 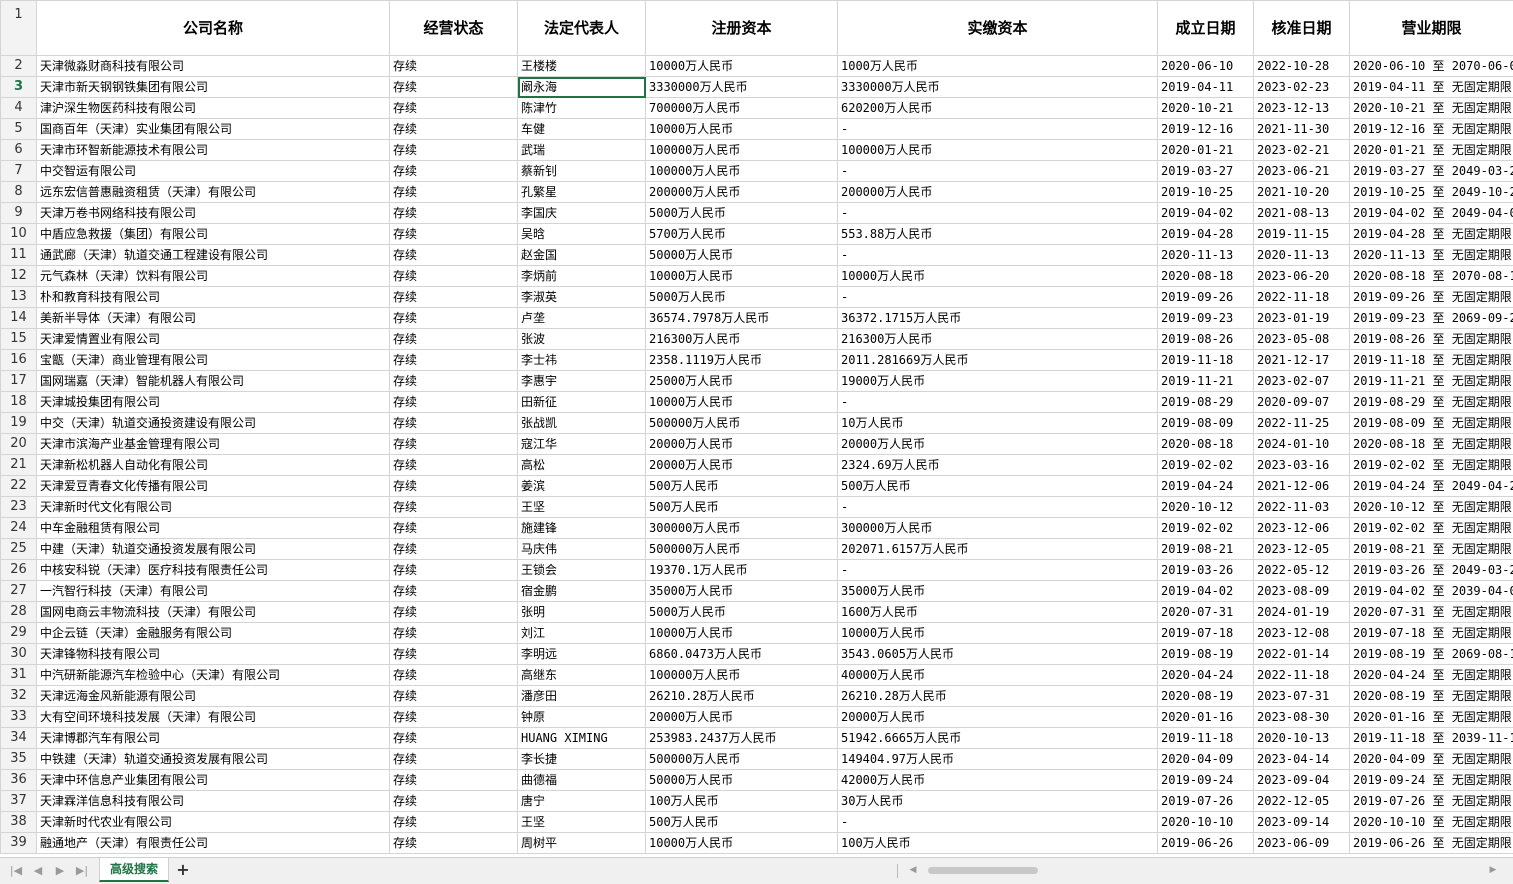 What do you see at coordinates (1431, 843) in the screenshot?
I see `cell-business-term: 2019-06-26 至 无固定期限` at bounding box center [1431, 843].